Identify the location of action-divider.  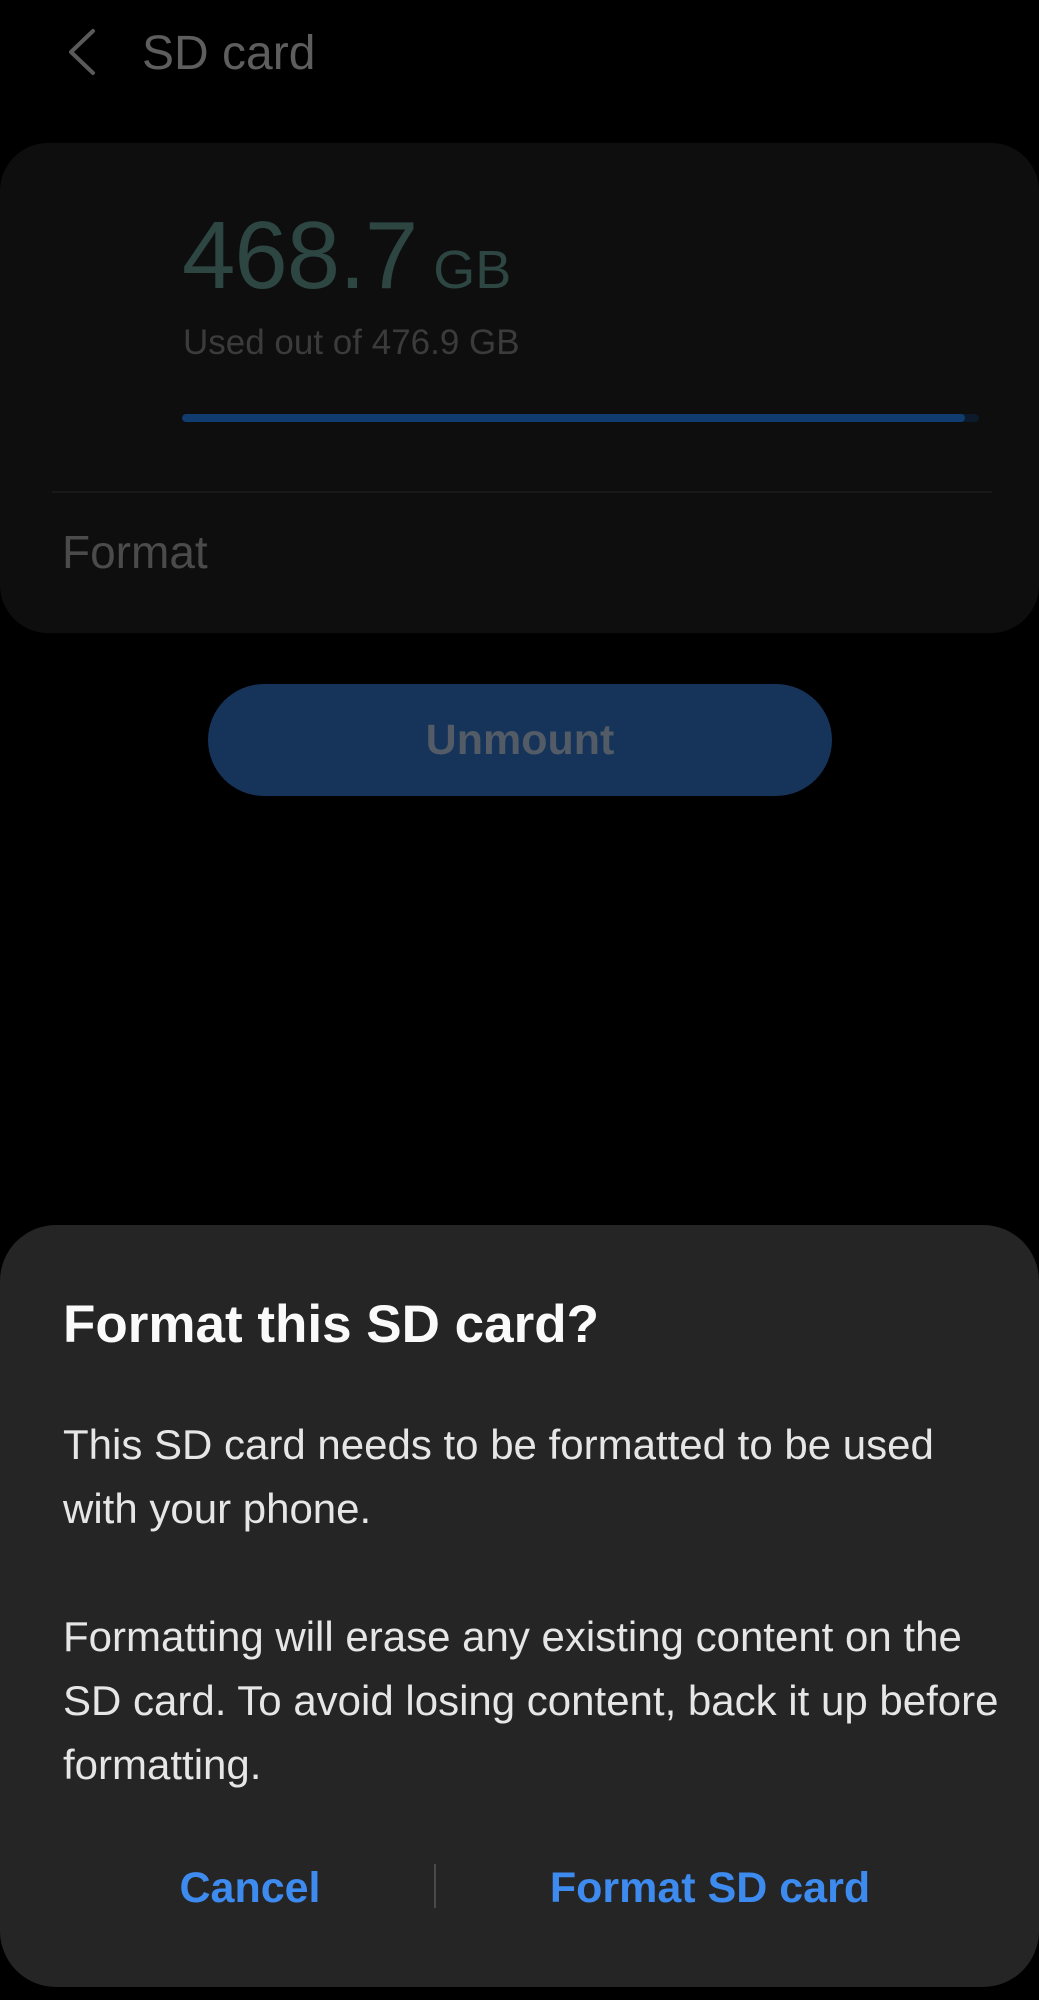
(435, 1886).